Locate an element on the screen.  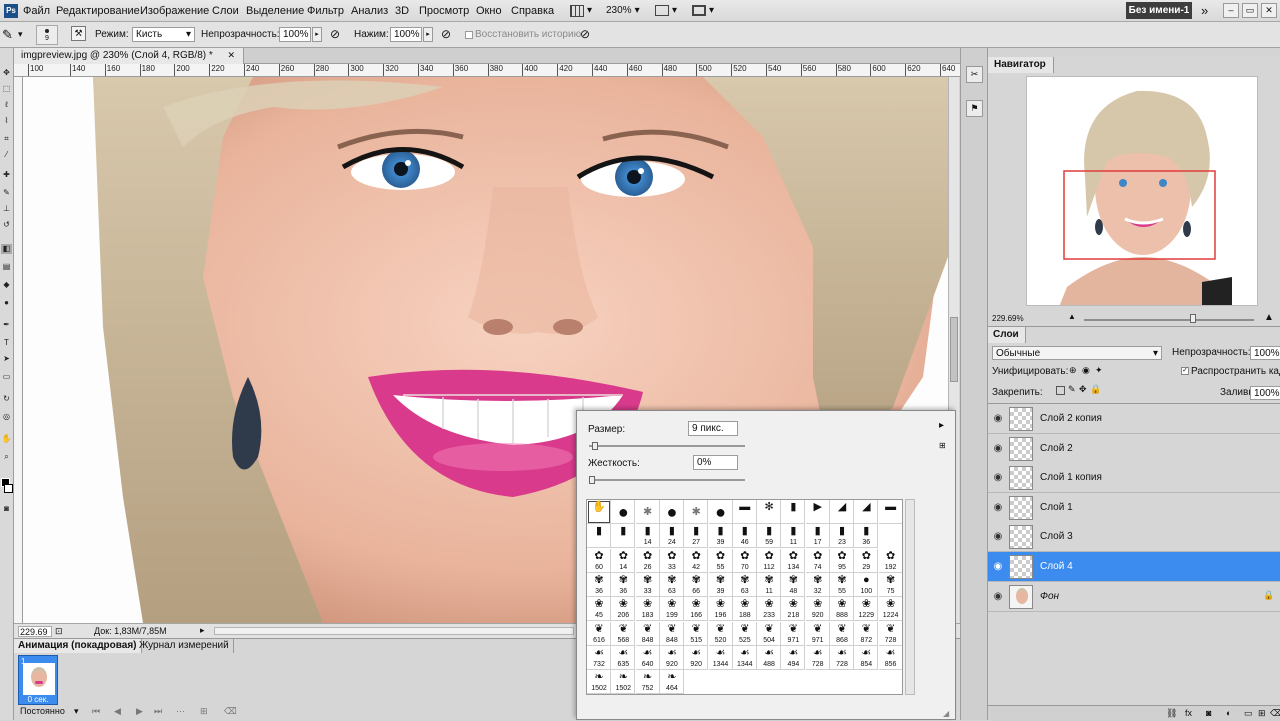
brush-preset: ❦ 848 is located at coordinates (671, 633).